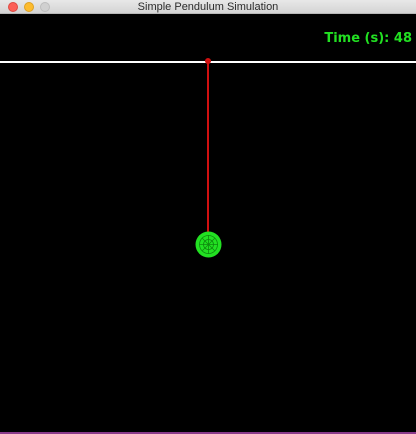 The image size is (416, 434). I want to click on pivot-point, so click(208, 61).